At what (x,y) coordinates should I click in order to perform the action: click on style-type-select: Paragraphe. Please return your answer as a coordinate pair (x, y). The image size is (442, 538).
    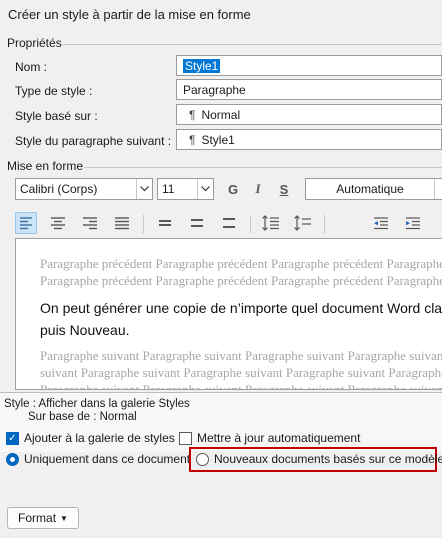
    Looking at the image, I should click on (309, 89).